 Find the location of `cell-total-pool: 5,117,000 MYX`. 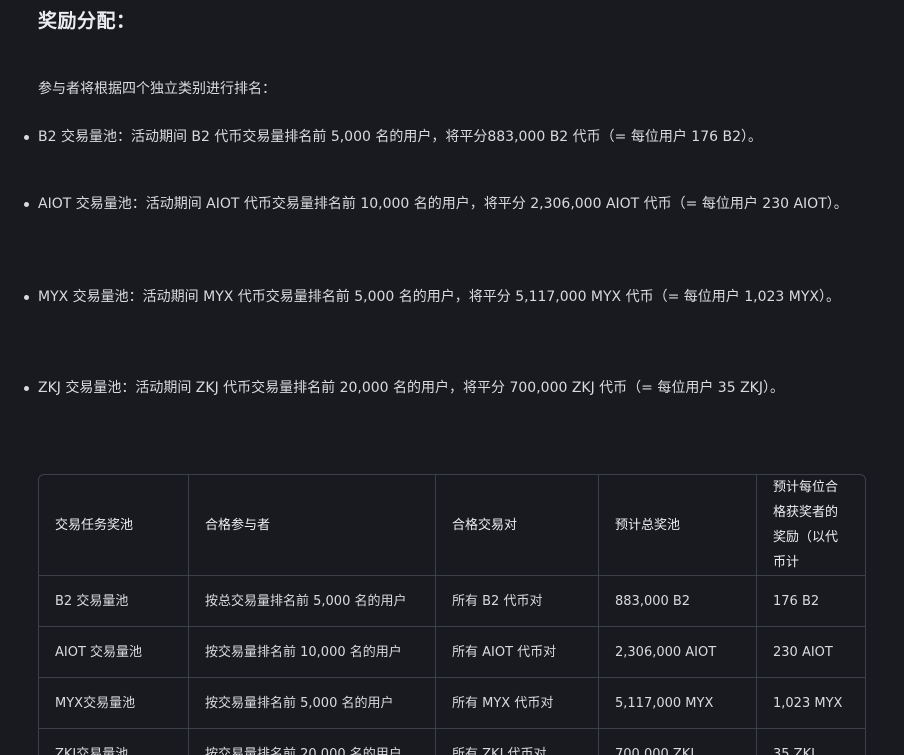

cell-total-pool: 5,117,000 MYX is located at coordinates (677, 703).